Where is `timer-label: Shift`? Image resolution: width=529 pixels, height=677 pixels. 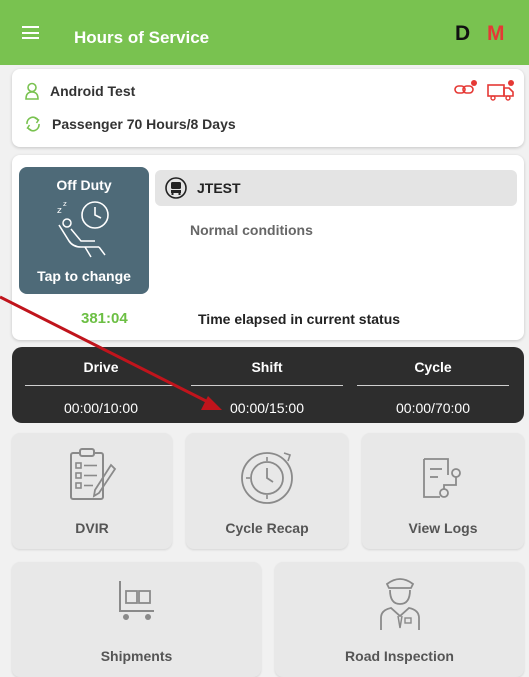 timer-label: Shift is located at coordinates (267, 367).